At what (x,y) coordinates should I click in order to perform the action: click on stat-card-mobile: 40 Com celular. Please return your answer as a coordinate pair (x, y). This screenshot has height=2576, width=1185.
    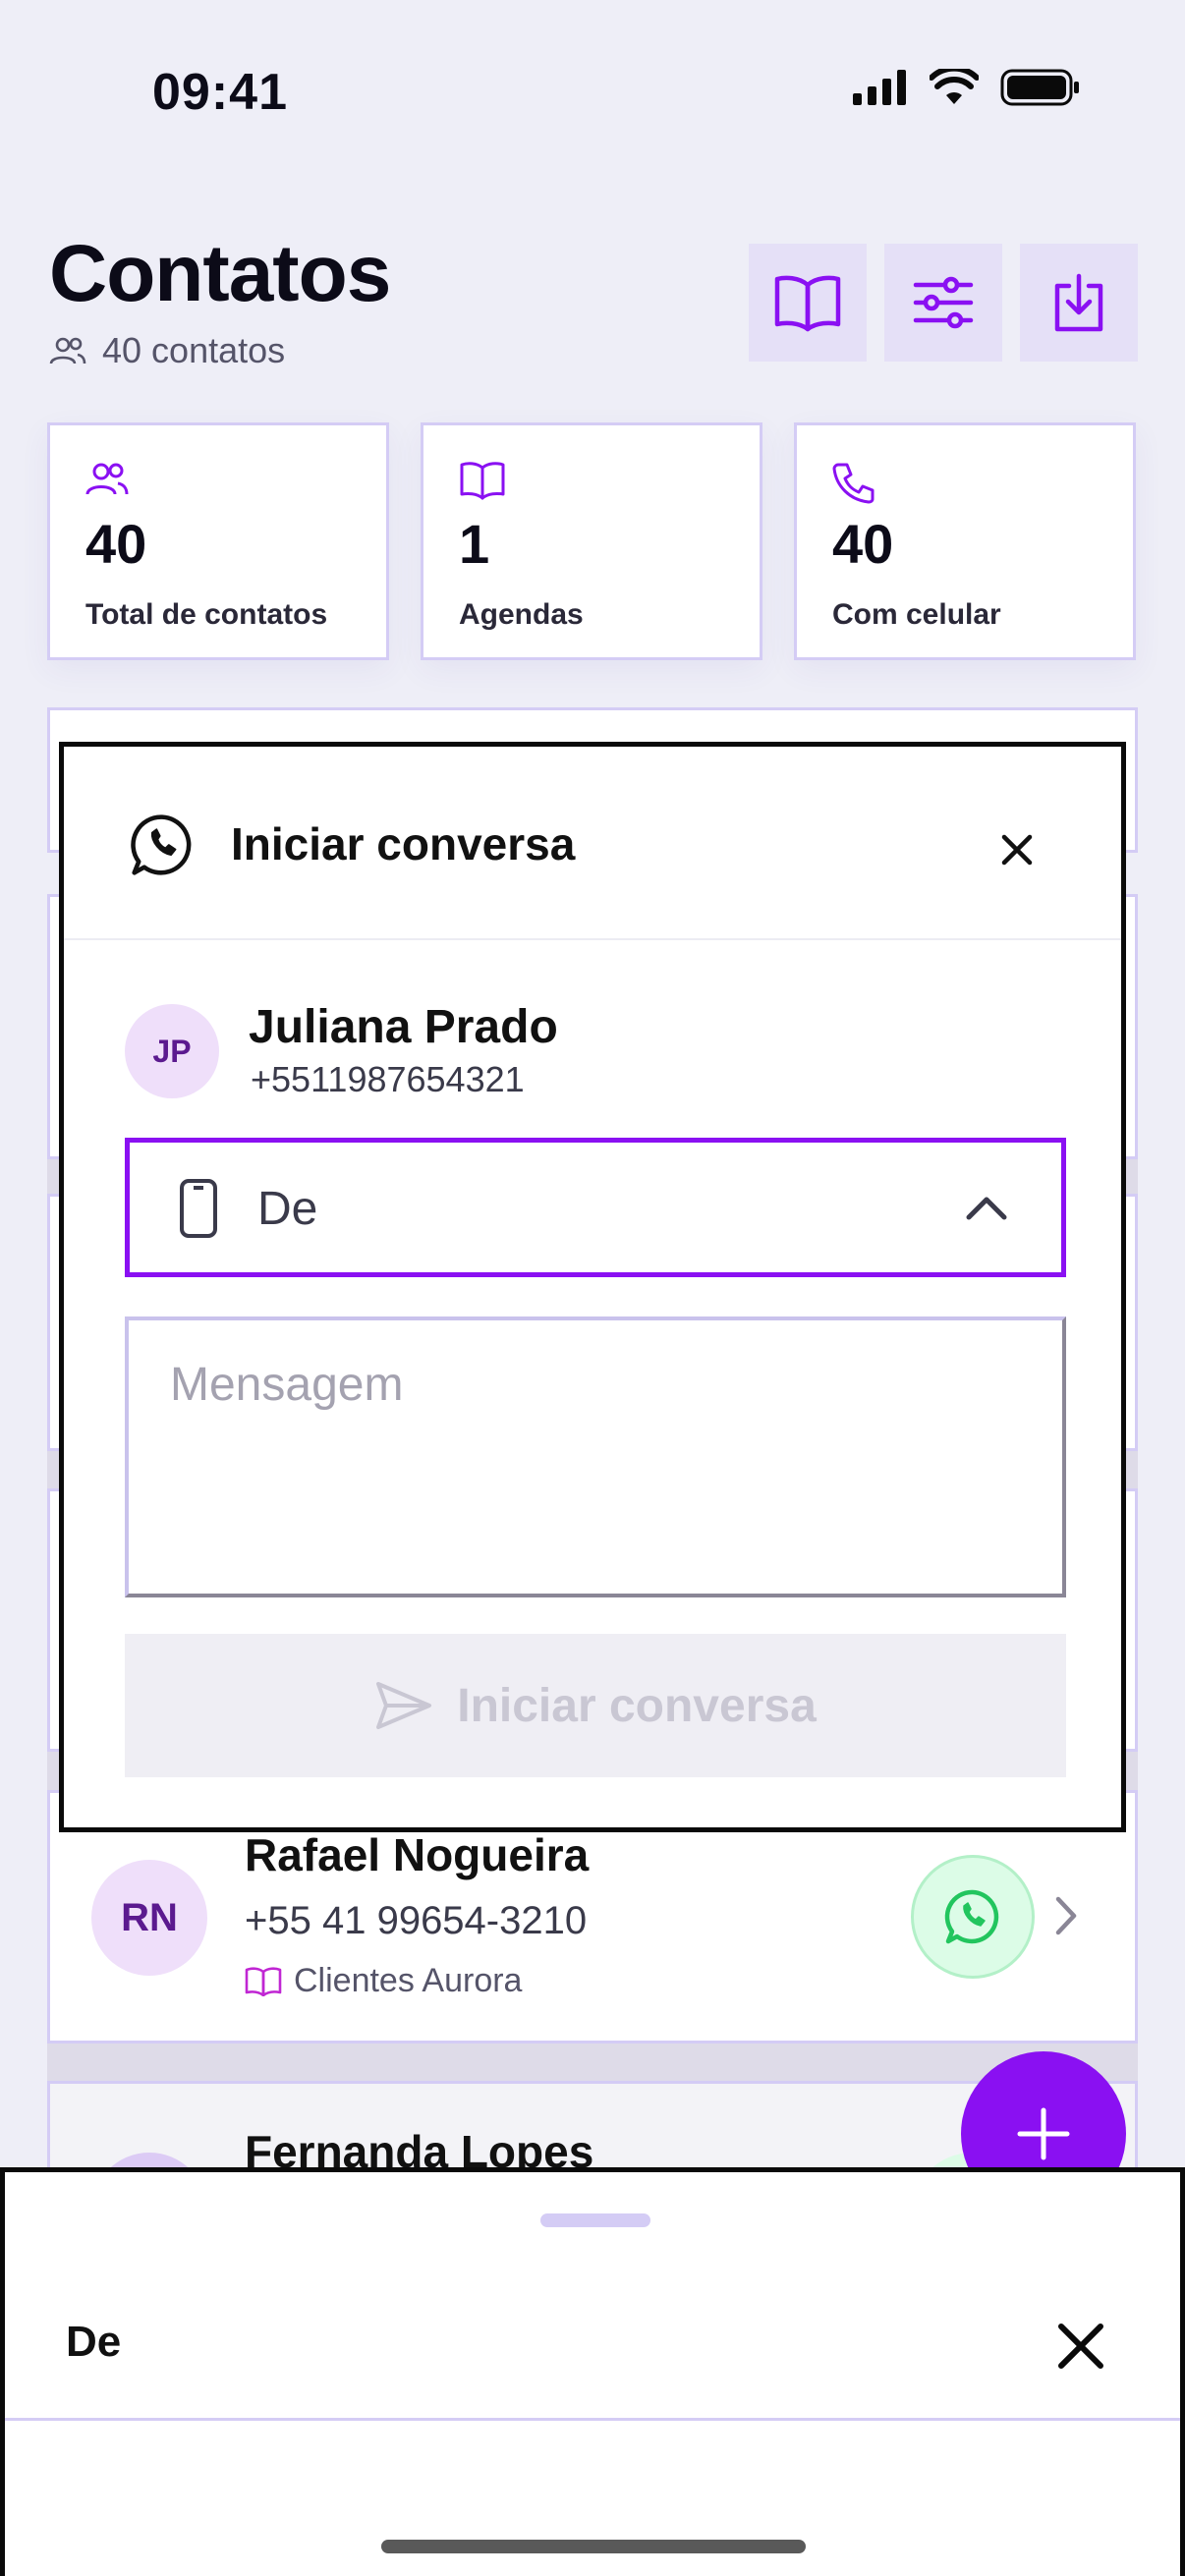
    Looking at the image, I should click on (965, 541).